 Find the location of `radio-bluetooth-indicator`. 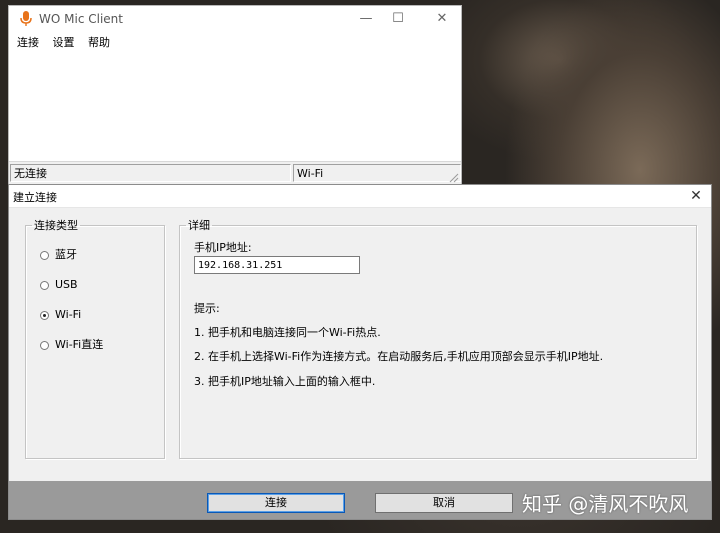

radio-bluetooth-indicator is located at coordinates (44, 255).